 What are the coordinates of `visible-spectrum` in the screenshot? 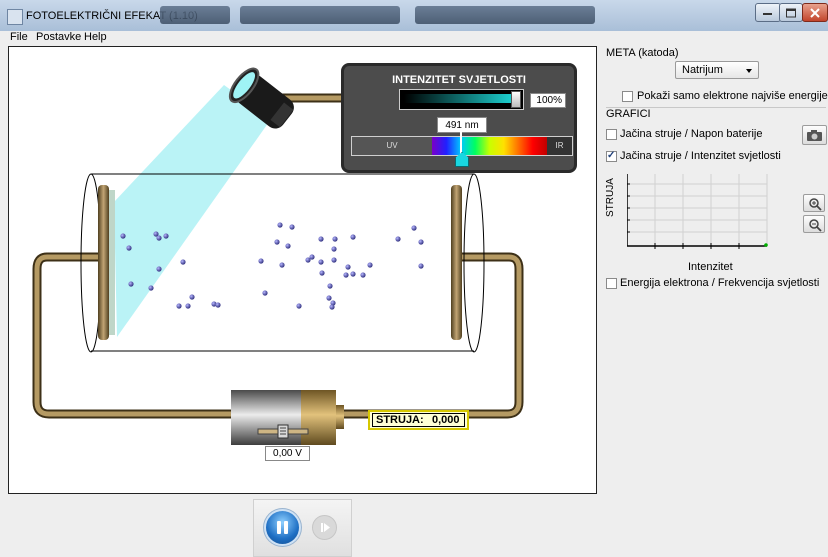 It's located at (489, 146).